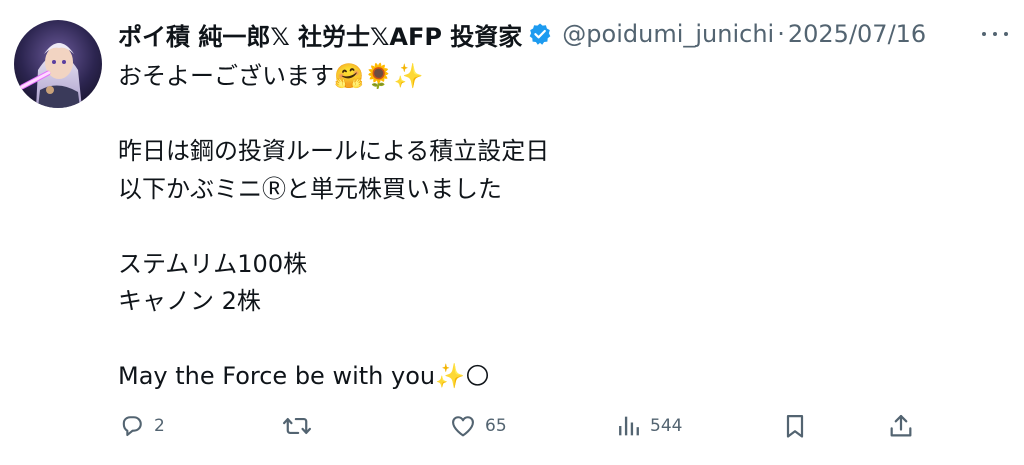 This screenshot has height=465, width=1024. I want to click on bookmark-button, so click(795, 426).